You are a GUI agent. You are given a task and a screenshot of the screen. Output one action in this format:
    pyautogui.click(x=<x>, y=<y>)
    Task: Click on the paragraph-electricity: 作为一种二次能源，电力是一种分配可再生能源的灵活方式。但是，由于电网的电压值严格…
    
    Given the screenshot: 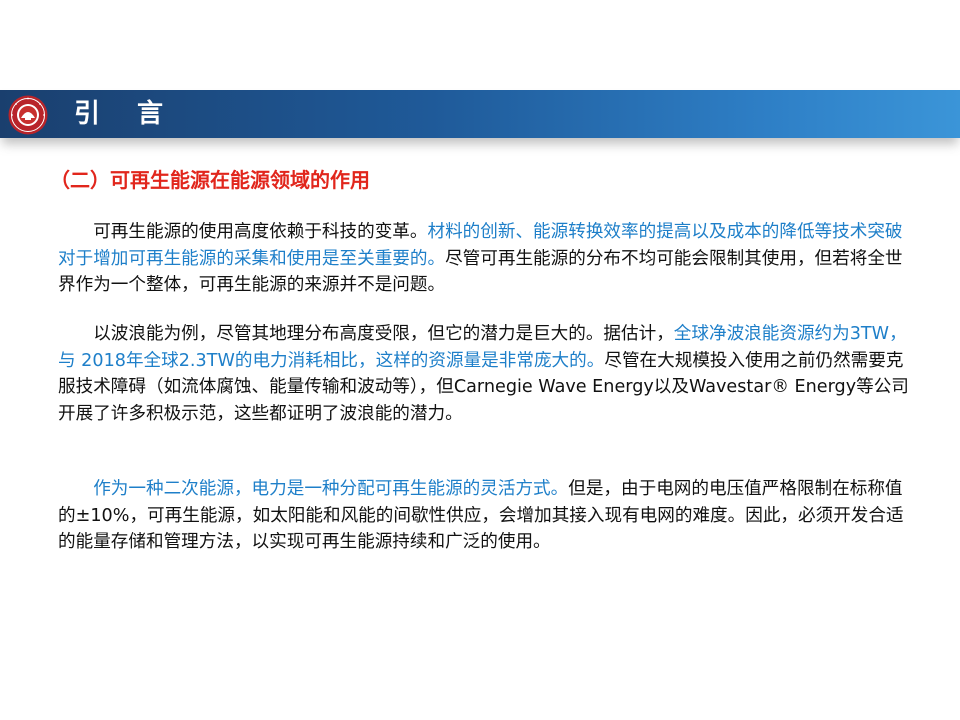 What is the action you would take?
    pyautogui.click(x=487, y=516)
    